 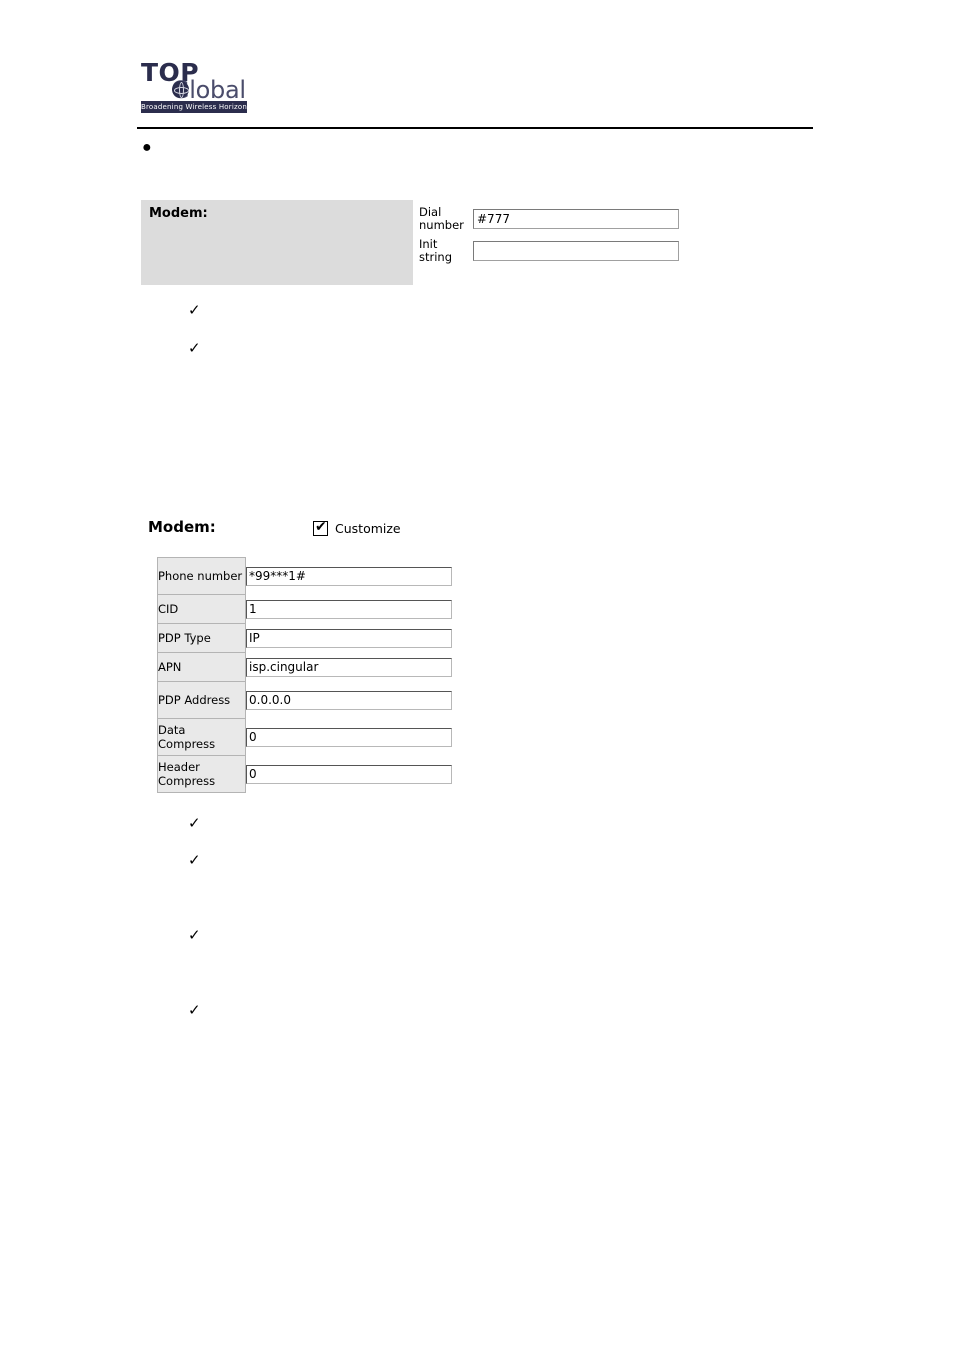 I want to click on table-row: PDP Type IP, so click(x=305, y=638).